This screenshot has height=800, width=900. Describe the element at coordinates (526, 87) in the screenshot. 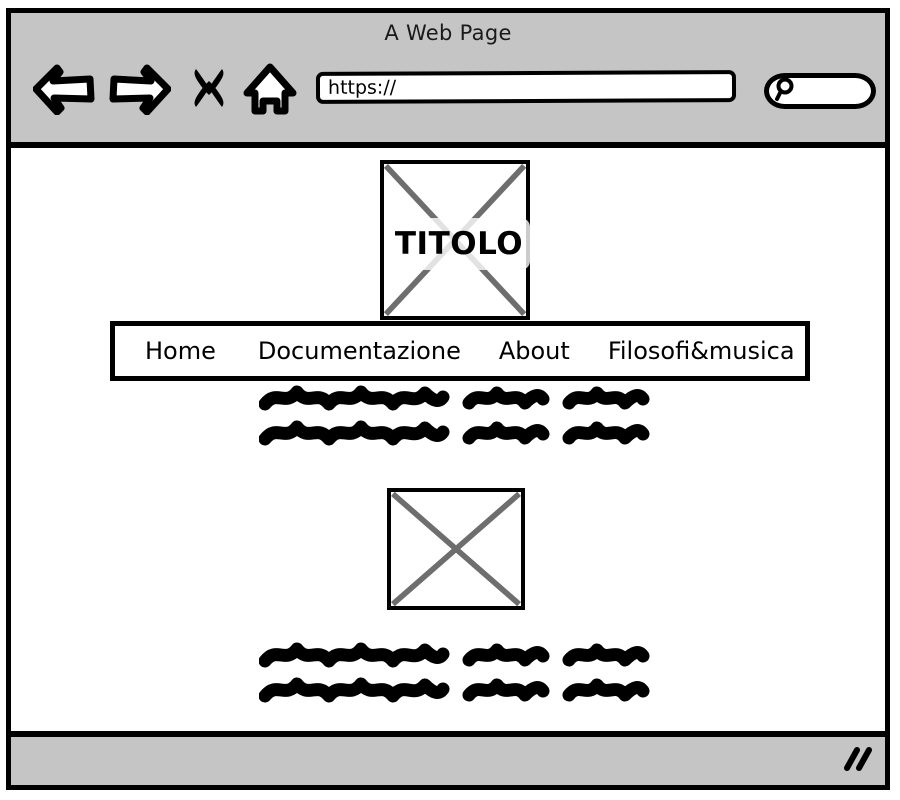

I see `url-bar: https://` at that location.